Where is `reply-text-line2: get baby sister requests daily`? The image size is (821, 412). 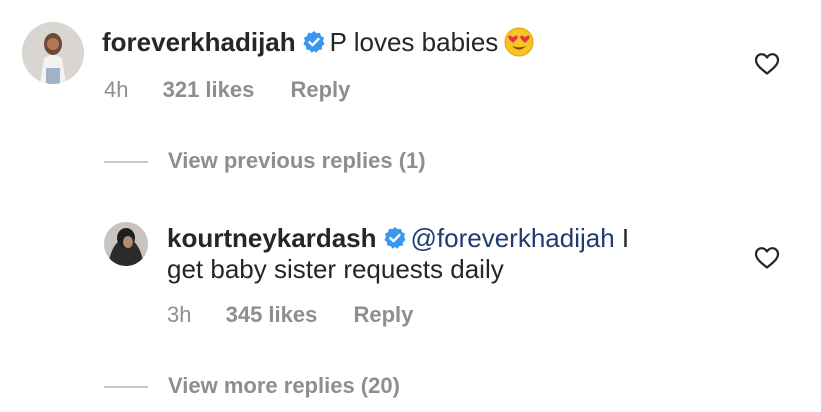
reply-text-line2: get baby sister requests daily is located at coordinates (335, 269).